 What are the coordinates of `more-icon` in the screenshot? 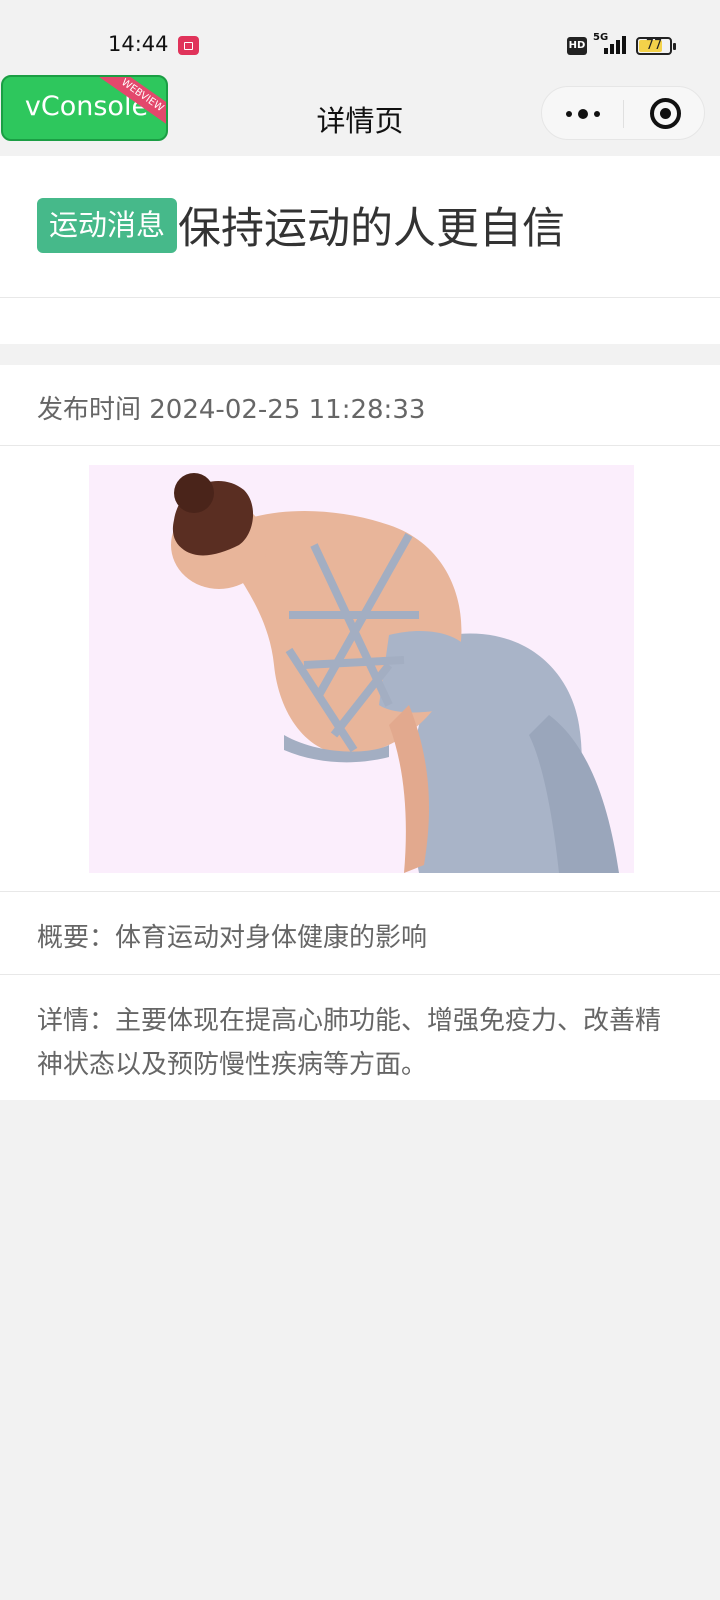 It's located at (583, 114).